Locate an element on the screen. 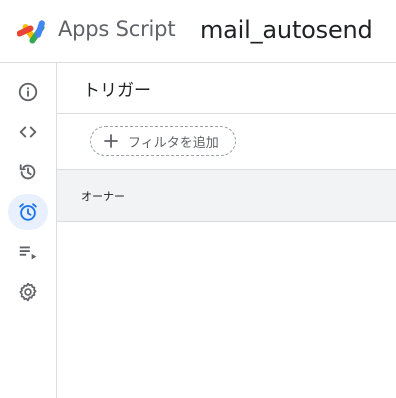 The height and width of the screenshot is (398, 396). playlist-play-icon is located at coordinates (28, 253).